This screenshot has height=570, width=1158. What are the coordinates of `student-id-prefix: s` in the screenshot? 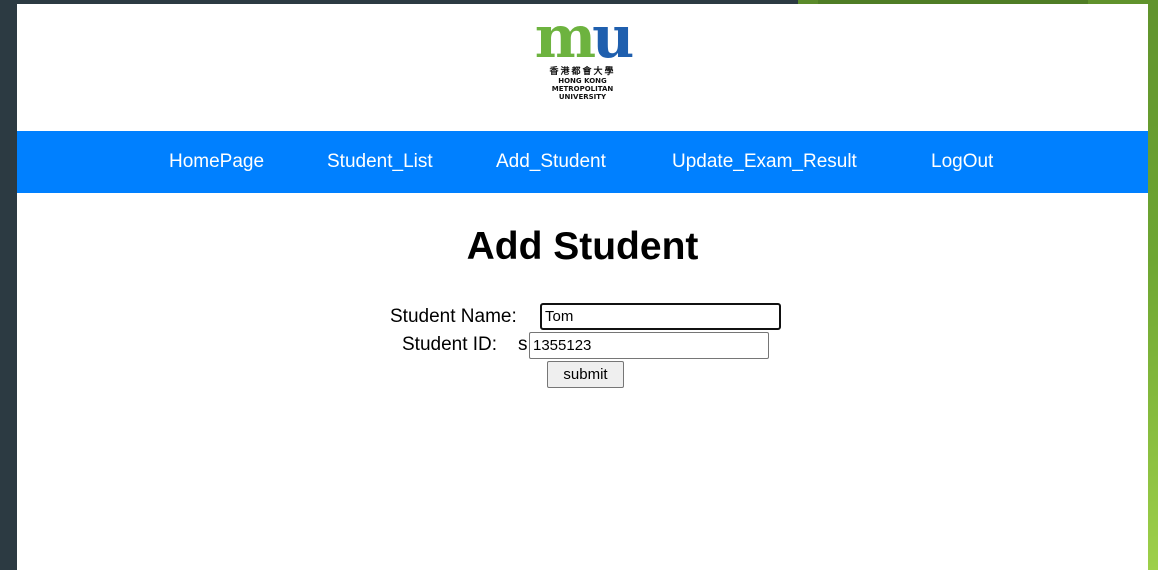 It's located at (523, 344).